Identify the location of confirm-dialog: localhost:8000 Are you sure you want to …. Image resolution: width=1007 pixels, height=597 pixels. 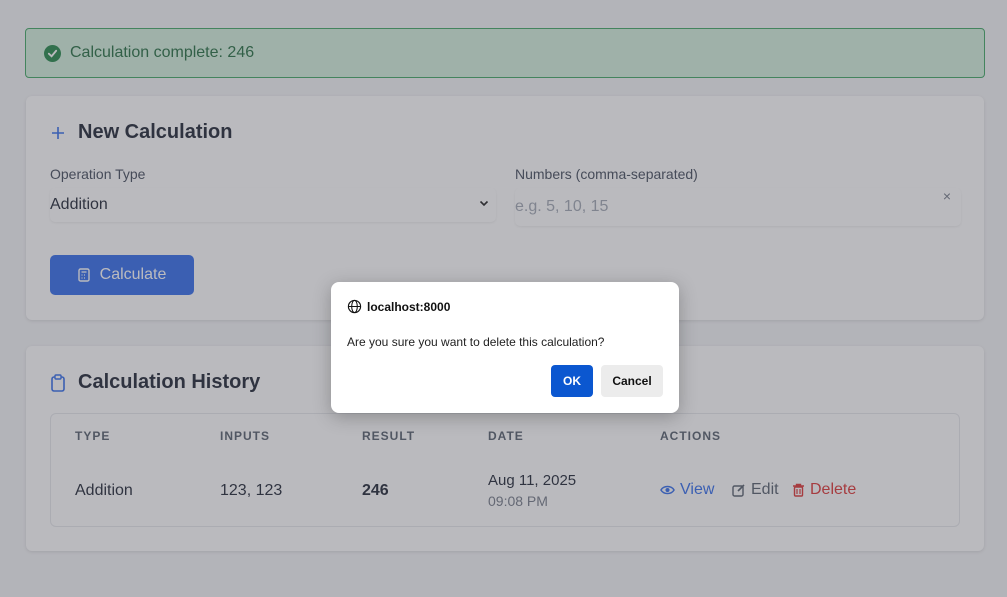
(505, 347).